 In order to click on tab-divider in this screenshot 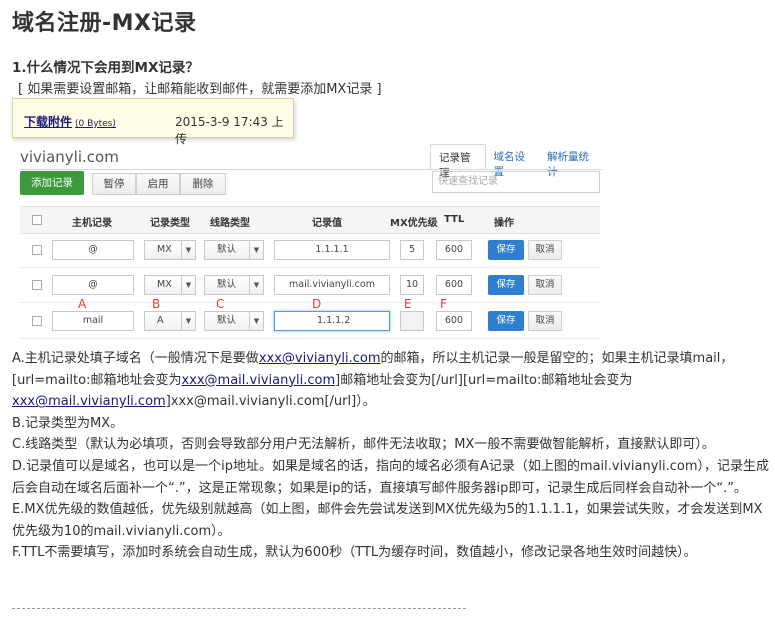, I will do `click(311, 169)`.